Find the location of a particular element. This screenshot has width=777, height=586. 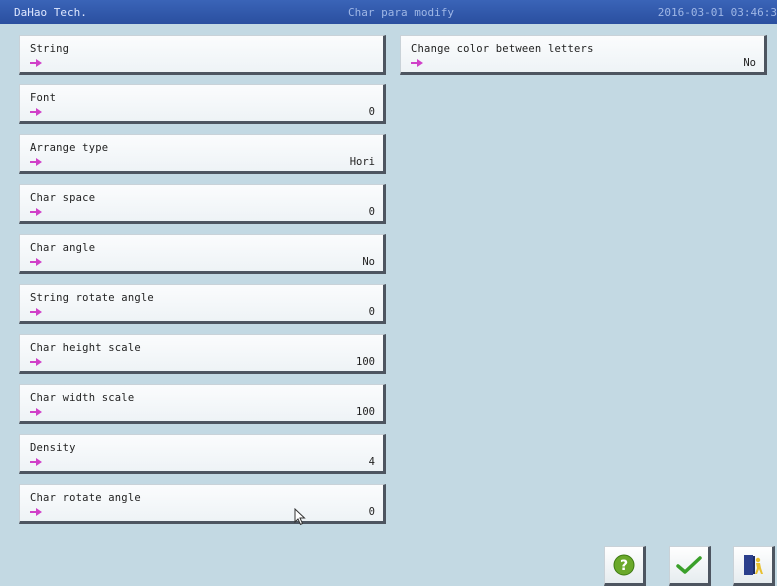

confirm-button is located at coordinates (690, 566).